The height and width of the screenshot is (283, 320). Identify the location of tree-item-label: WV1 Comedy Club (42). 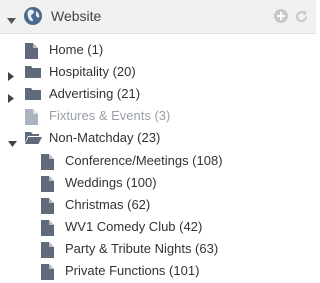
(134, 226).